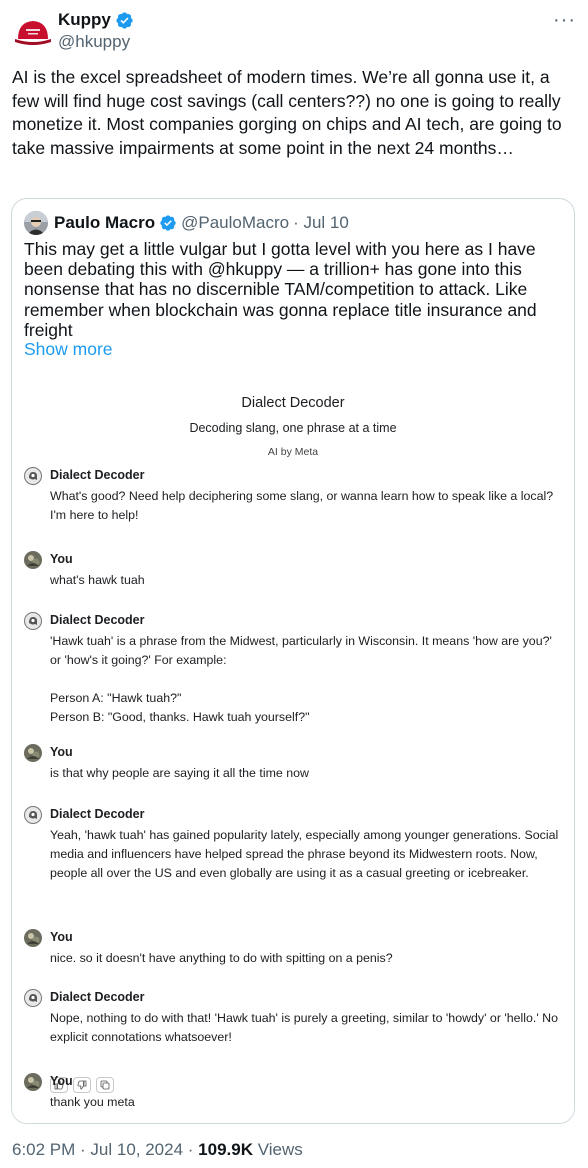 The height and width of the screenshot is (1168, 588). I want to click on chat-subtitle: Decoding slang, one phrase at a time, so click(293, 428).